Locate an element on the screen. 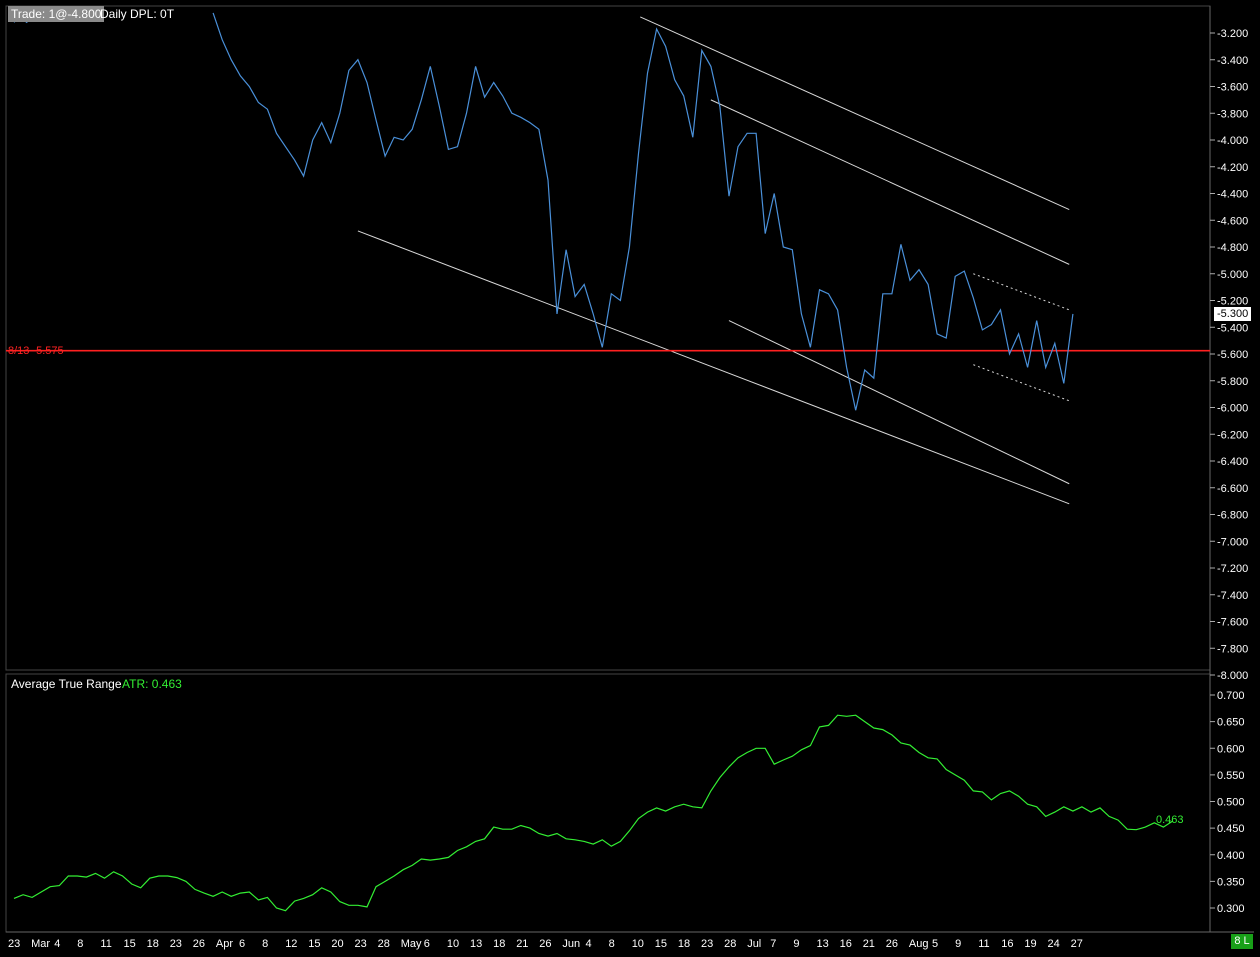 The height and width of the screenshot is (957, 1260). price-tick-label: -4.400 is located at coordinates (1232, 195).